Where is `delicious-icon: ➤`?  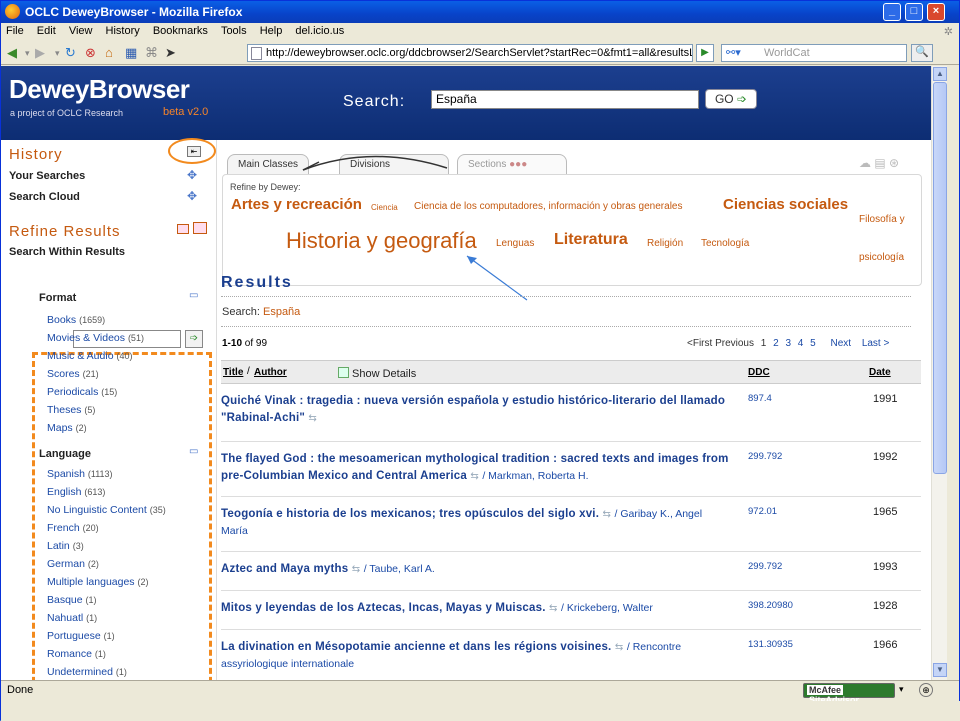 delicious-icon: ➤ is located at coordinates (170, 53).